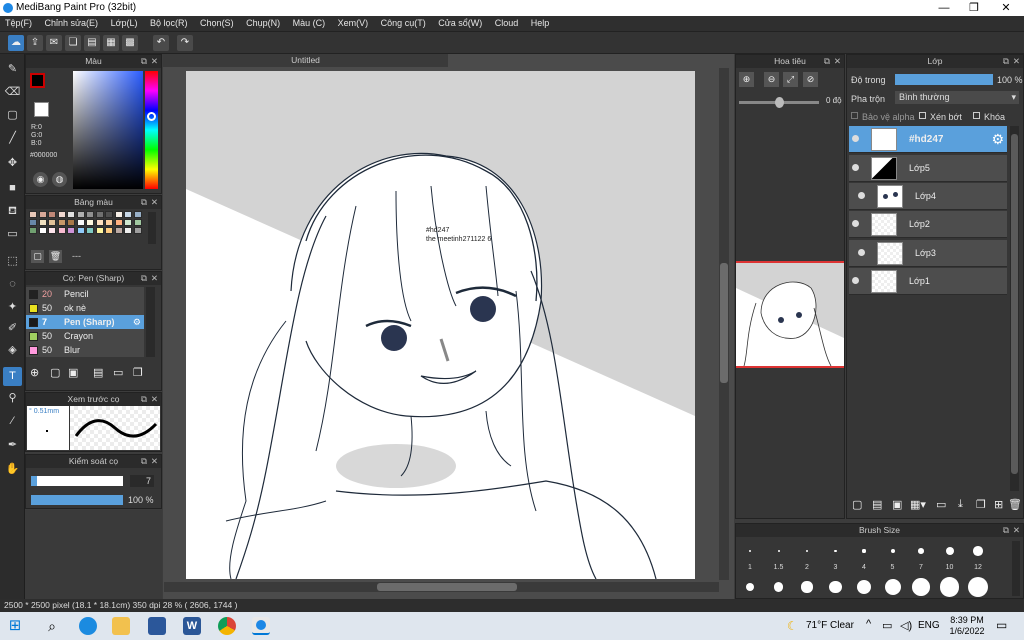  I want to click on layer-row: Lớp1, so click(928, 281).